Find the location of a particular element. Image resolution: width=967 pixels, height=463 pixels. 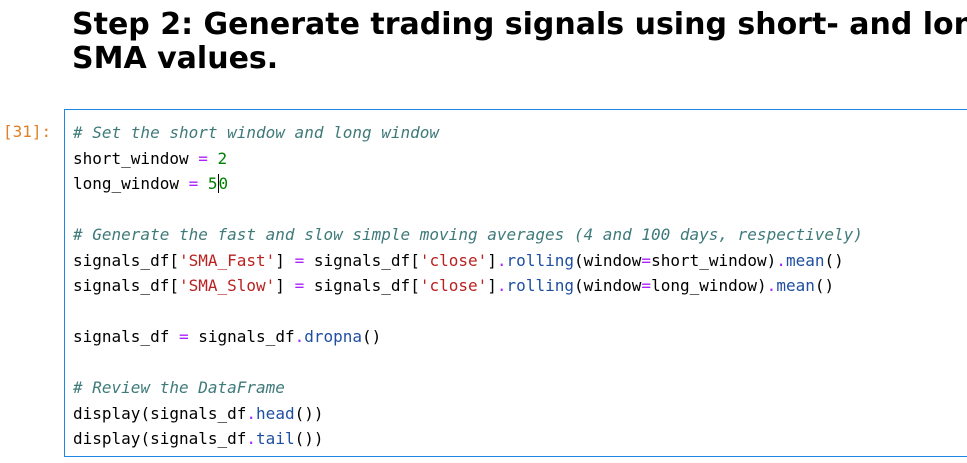

number: 5 is located at coordinates (212, 183).